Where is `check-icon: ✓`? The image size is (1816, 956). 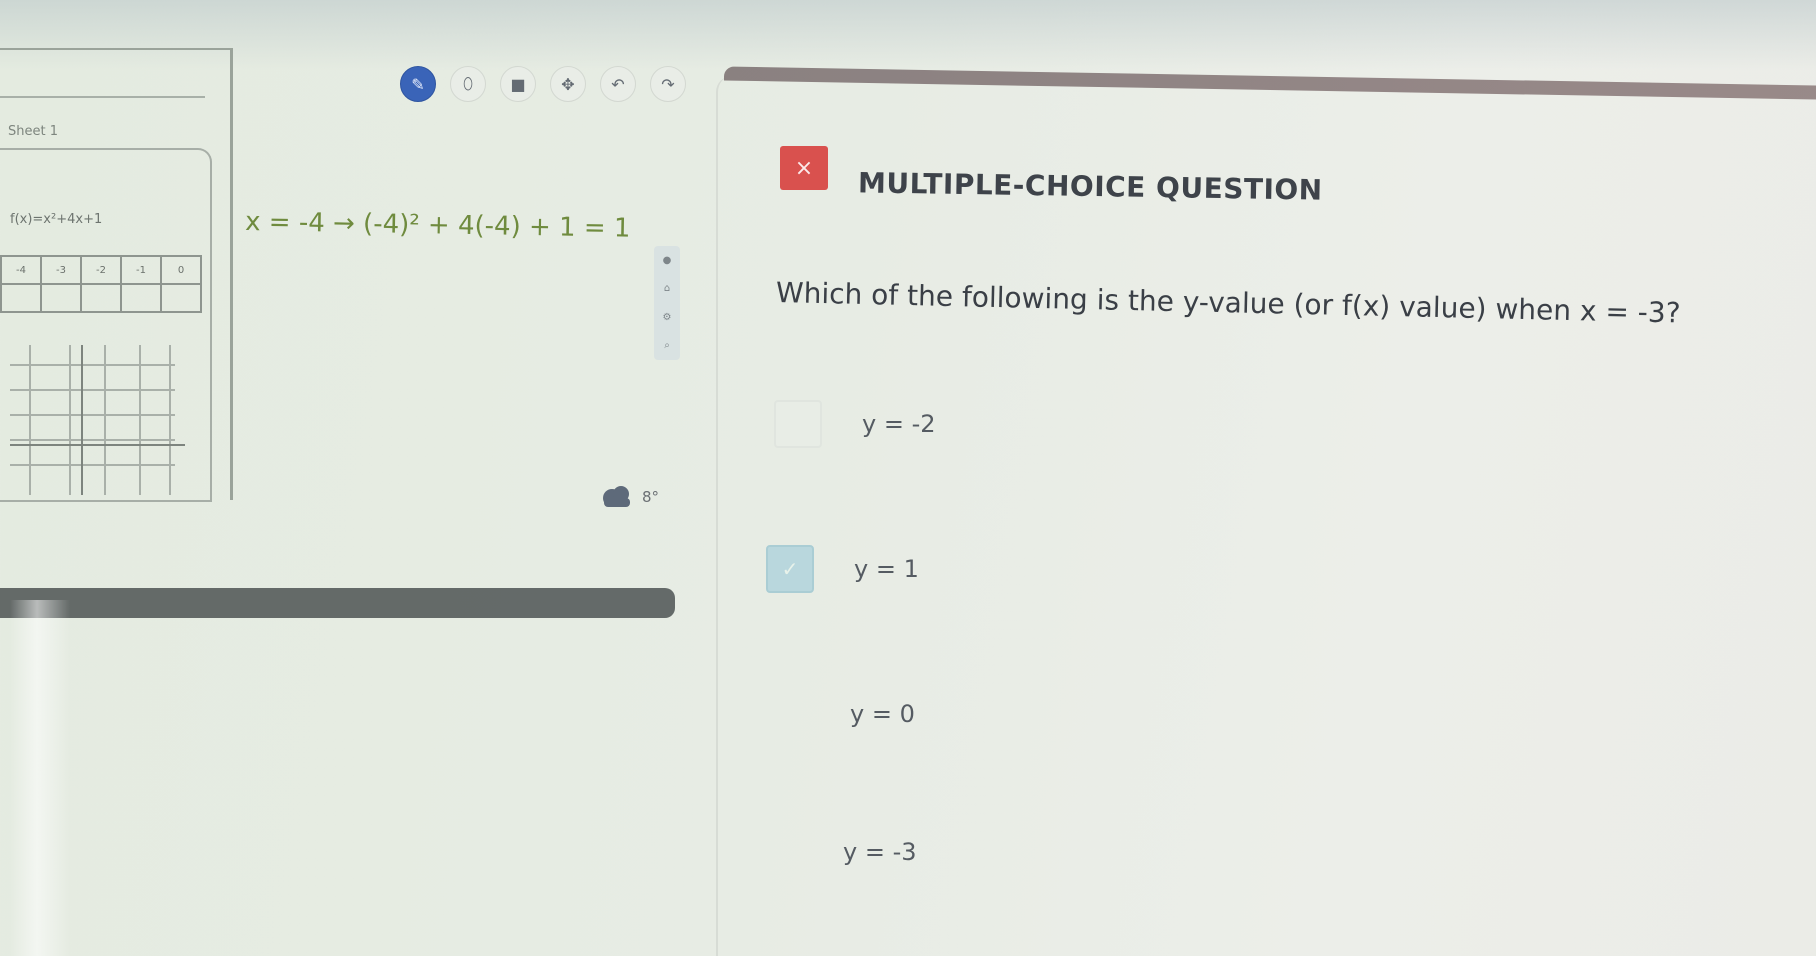 check-icon: ✓ is located at coordinates (790, 569).